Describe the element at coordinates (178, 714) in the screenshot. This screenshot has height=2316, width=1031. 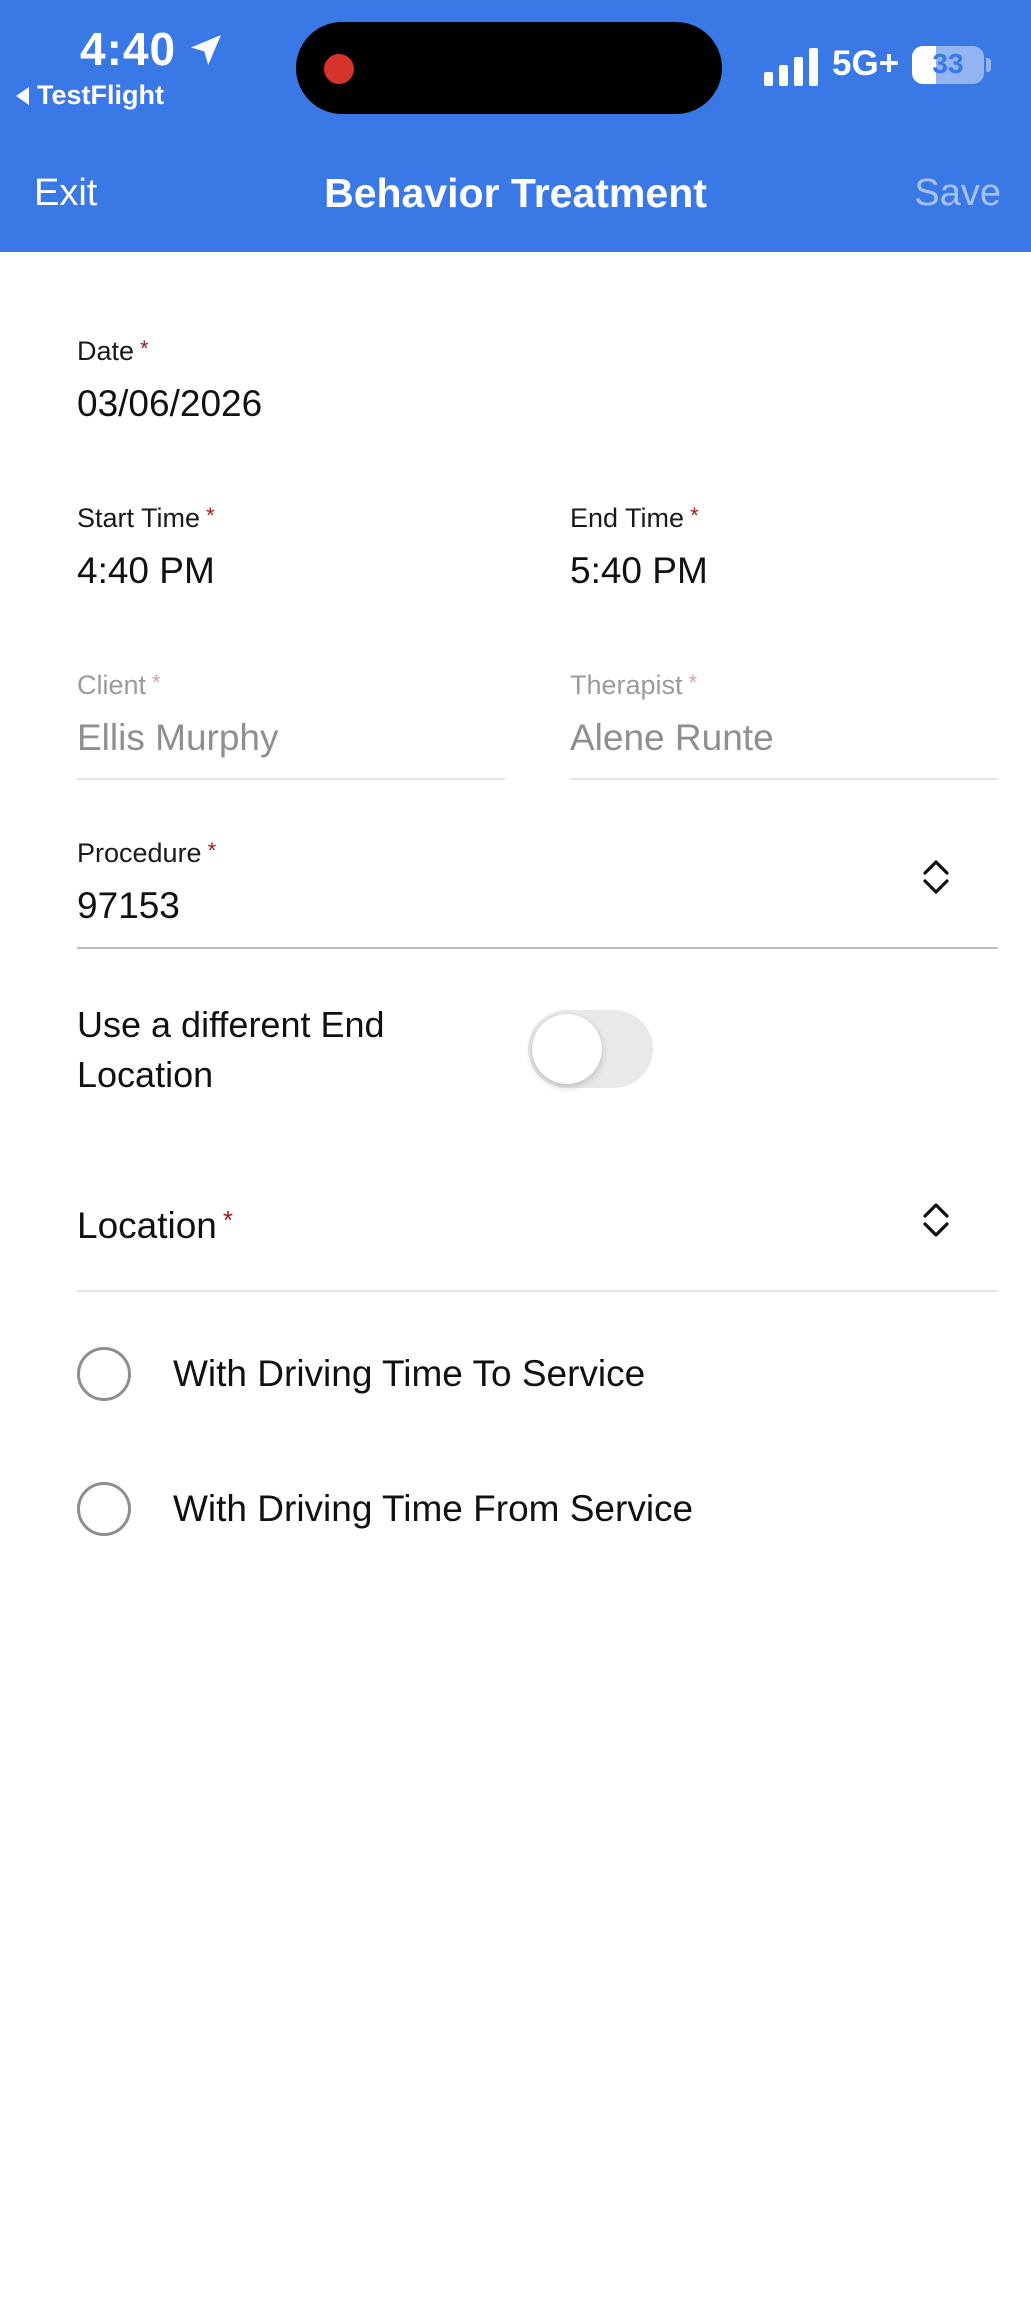
I see `client-field: Client * Ellis Murphy` at that location.